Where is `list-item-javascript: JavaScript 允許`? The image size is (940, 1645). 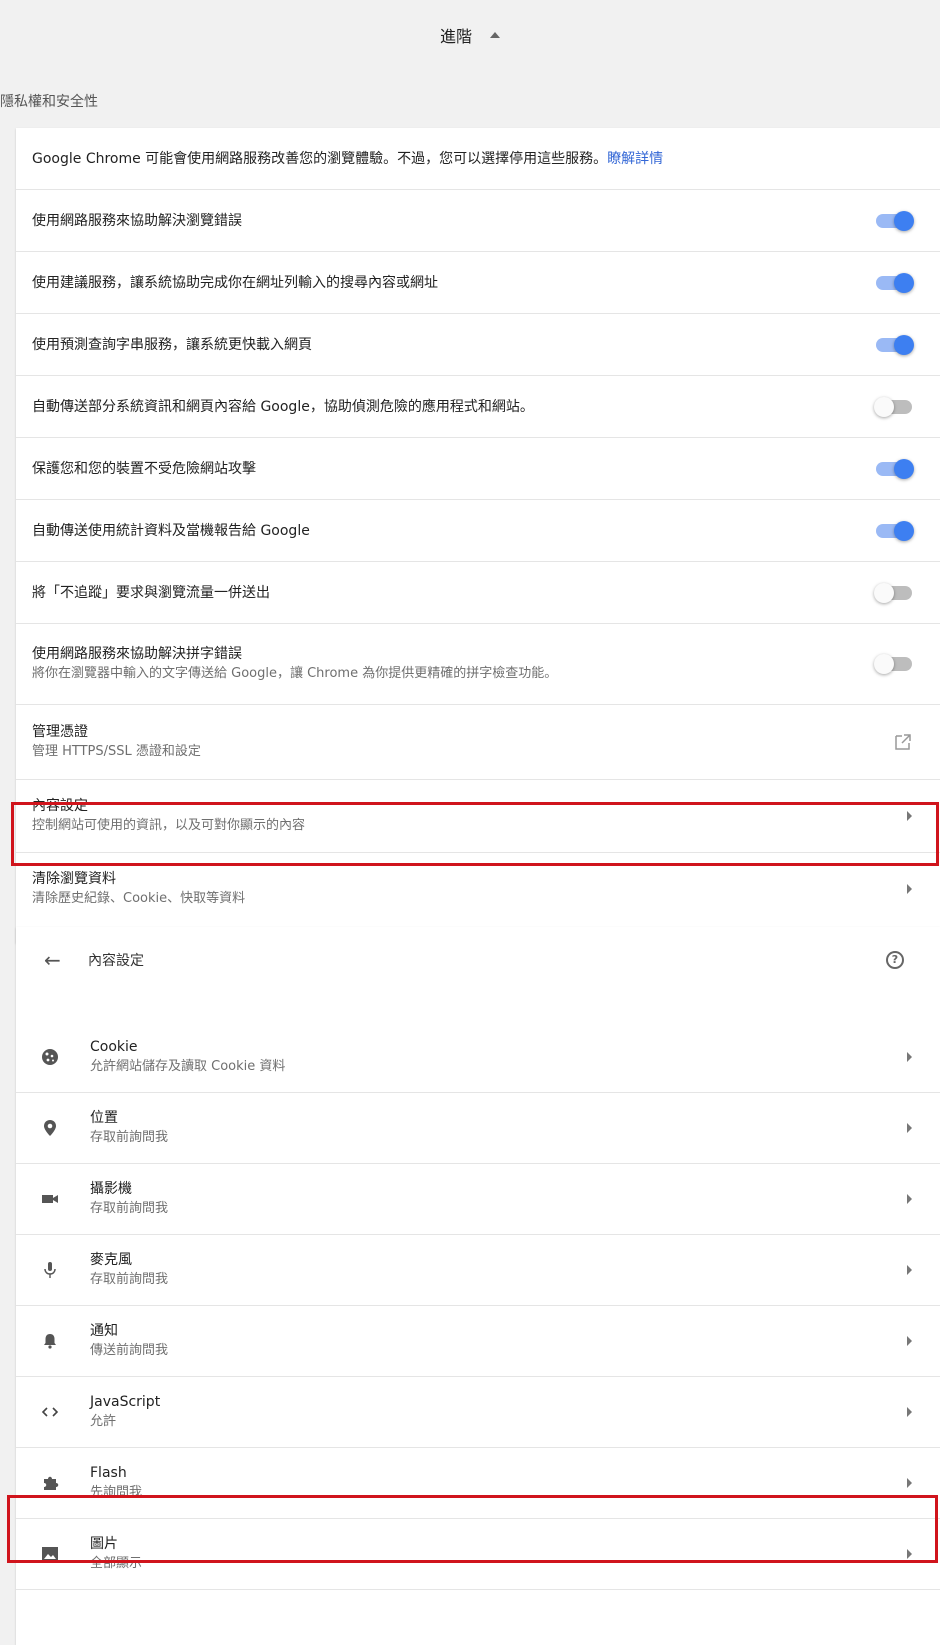
list-item-javascript: JavaScript 允許 is located at coordinates (478, 1412).